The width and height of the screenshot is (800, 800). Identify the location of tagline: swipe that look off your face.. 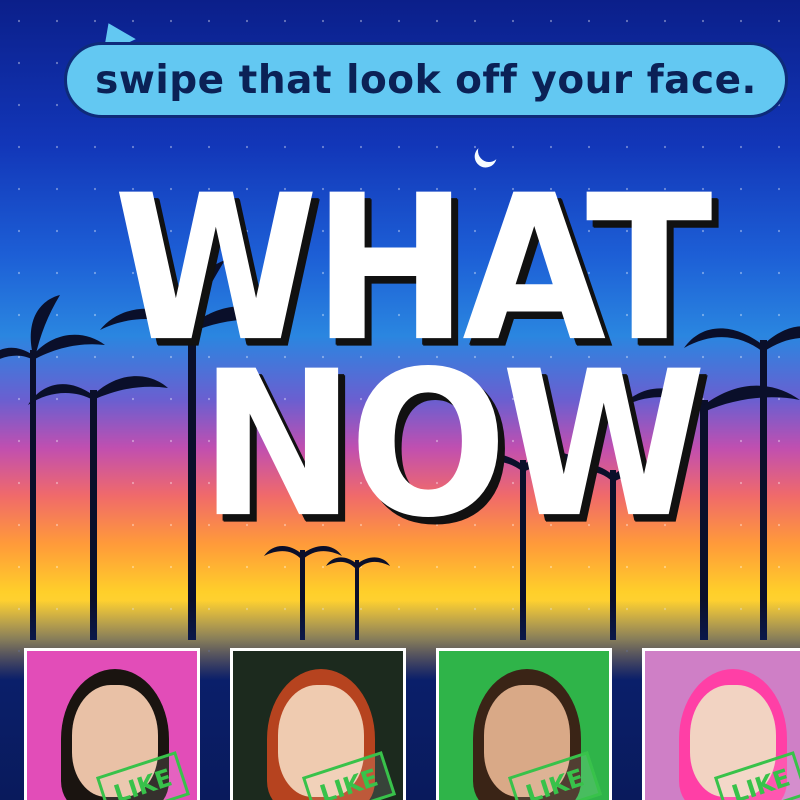
(426, 80).